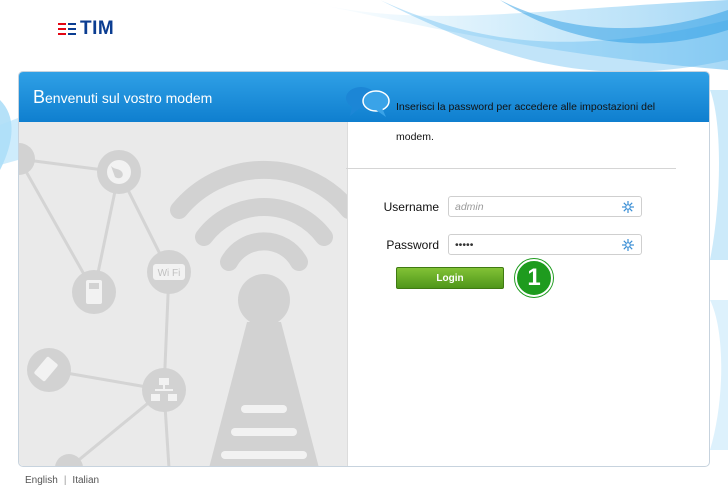 The image size is (728, 494). I want to click on password-field, so click(545, 244).